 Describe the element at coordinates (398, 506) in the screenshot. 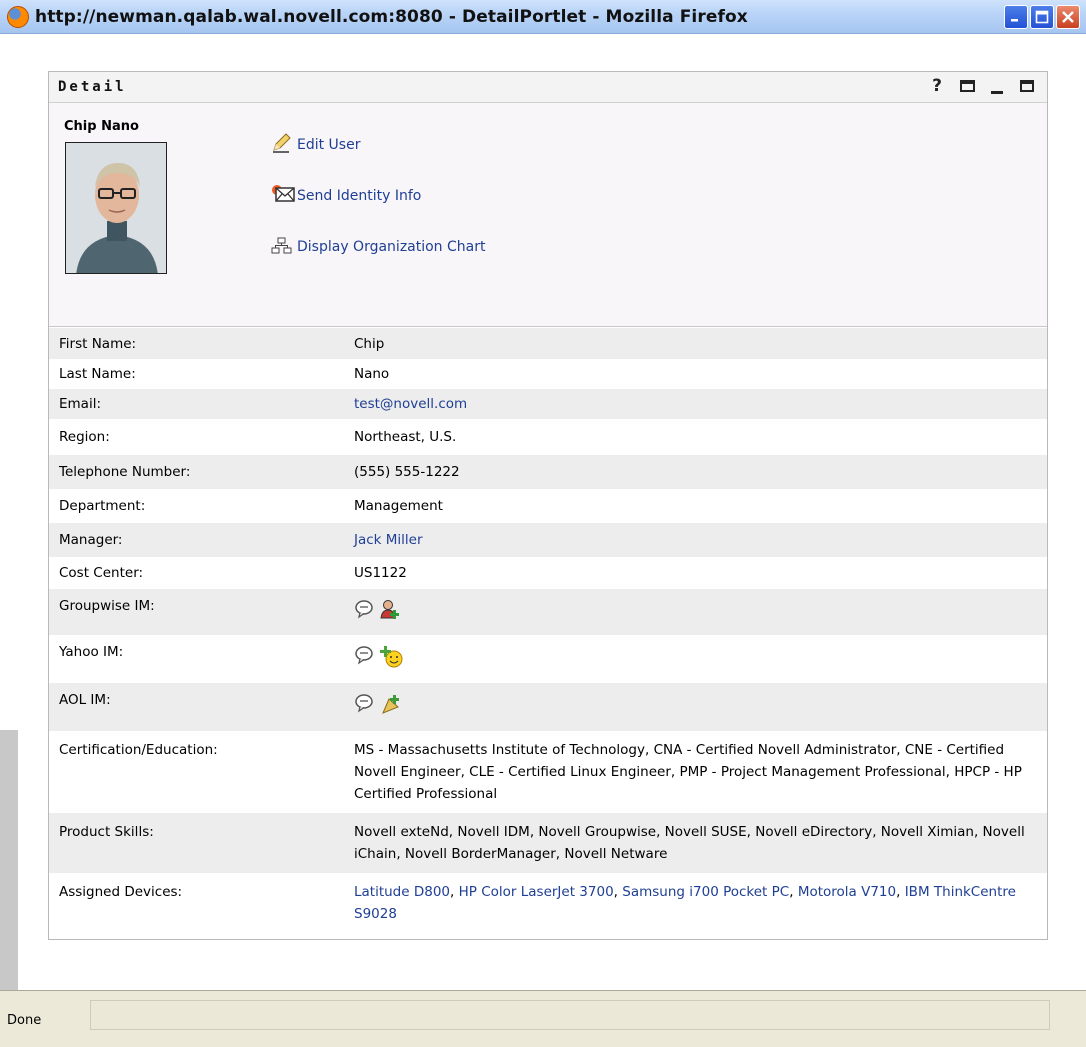

I see `row-value: Management` at that location.